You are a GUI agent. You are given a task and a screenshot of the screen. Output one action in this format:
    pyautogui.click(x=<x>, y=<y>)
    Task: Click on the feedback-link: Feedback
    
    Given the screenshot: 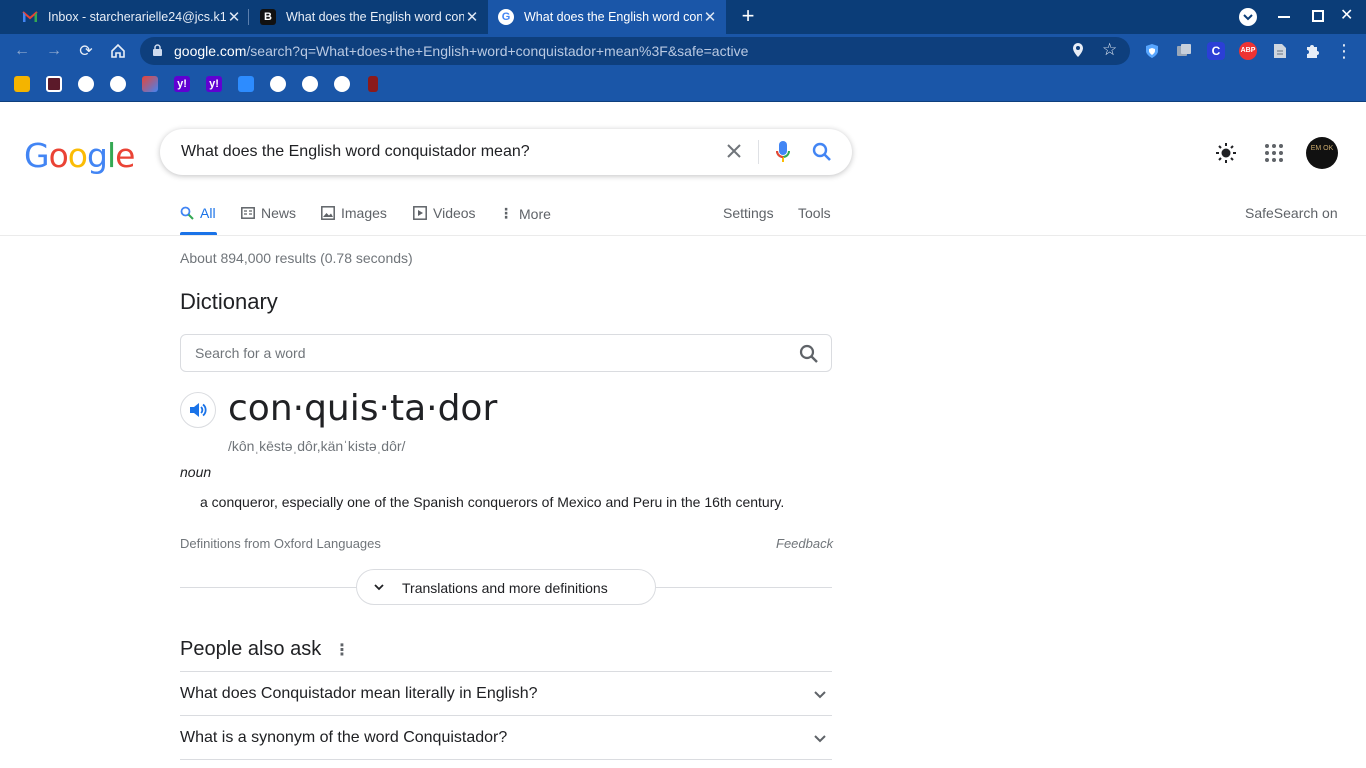 What is the action you would take?
    pyautogui.click(x=804, y=543)
    